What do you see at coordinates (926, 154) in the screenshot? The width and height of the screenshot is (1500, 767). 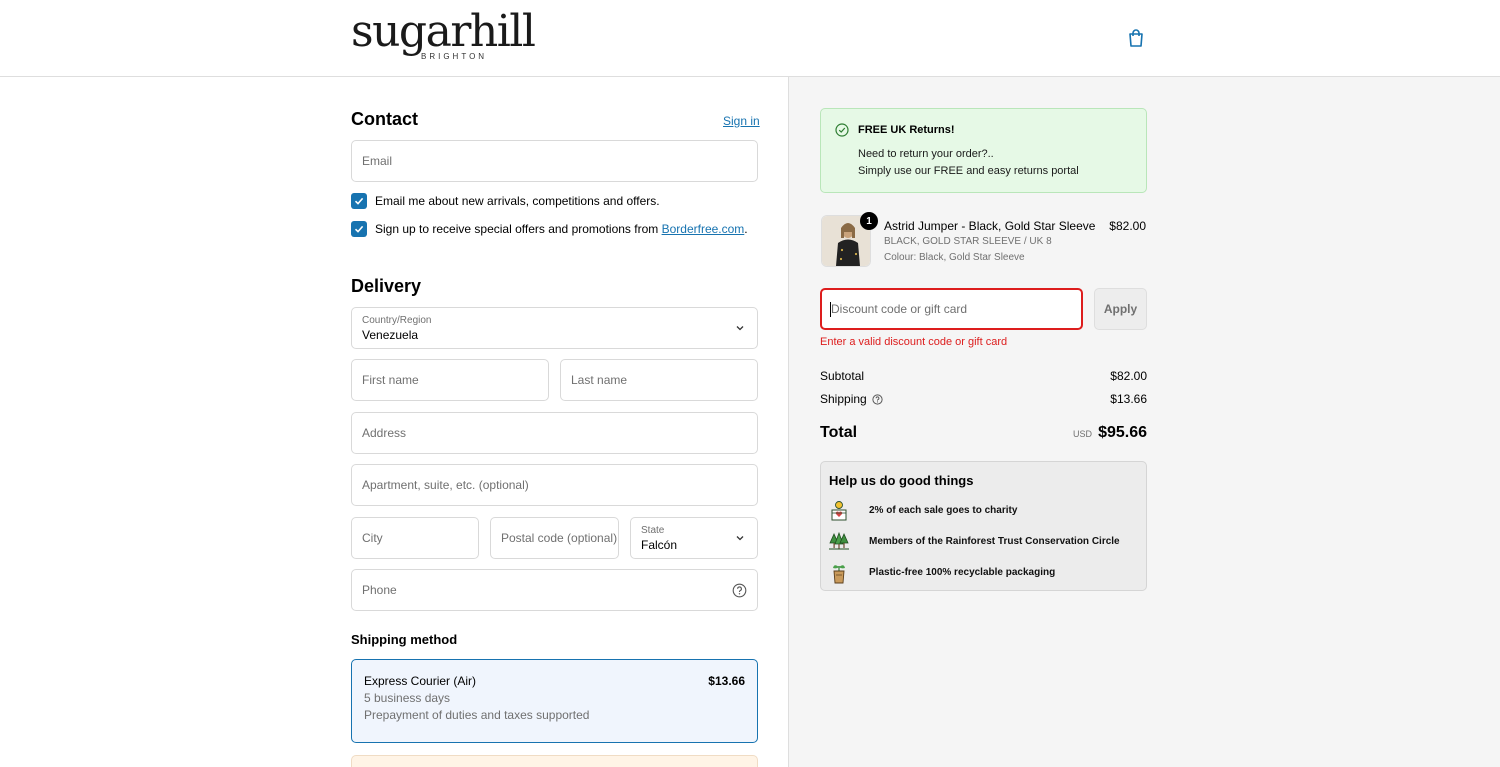 I see `promo-line-1: Need to return your order?..` at bounding box center [926, 154].